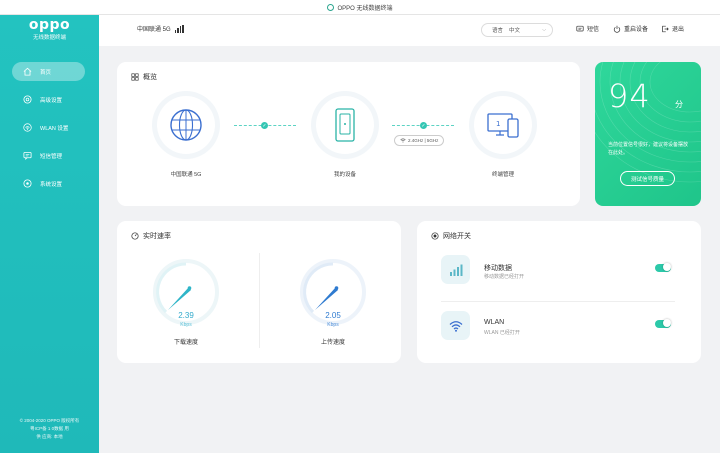 The width and height of the screenshot is (720, 453). Describe the element at coordinates (636, 30) in the screenshot. I see `reboot-label: 重启设备` at that location.